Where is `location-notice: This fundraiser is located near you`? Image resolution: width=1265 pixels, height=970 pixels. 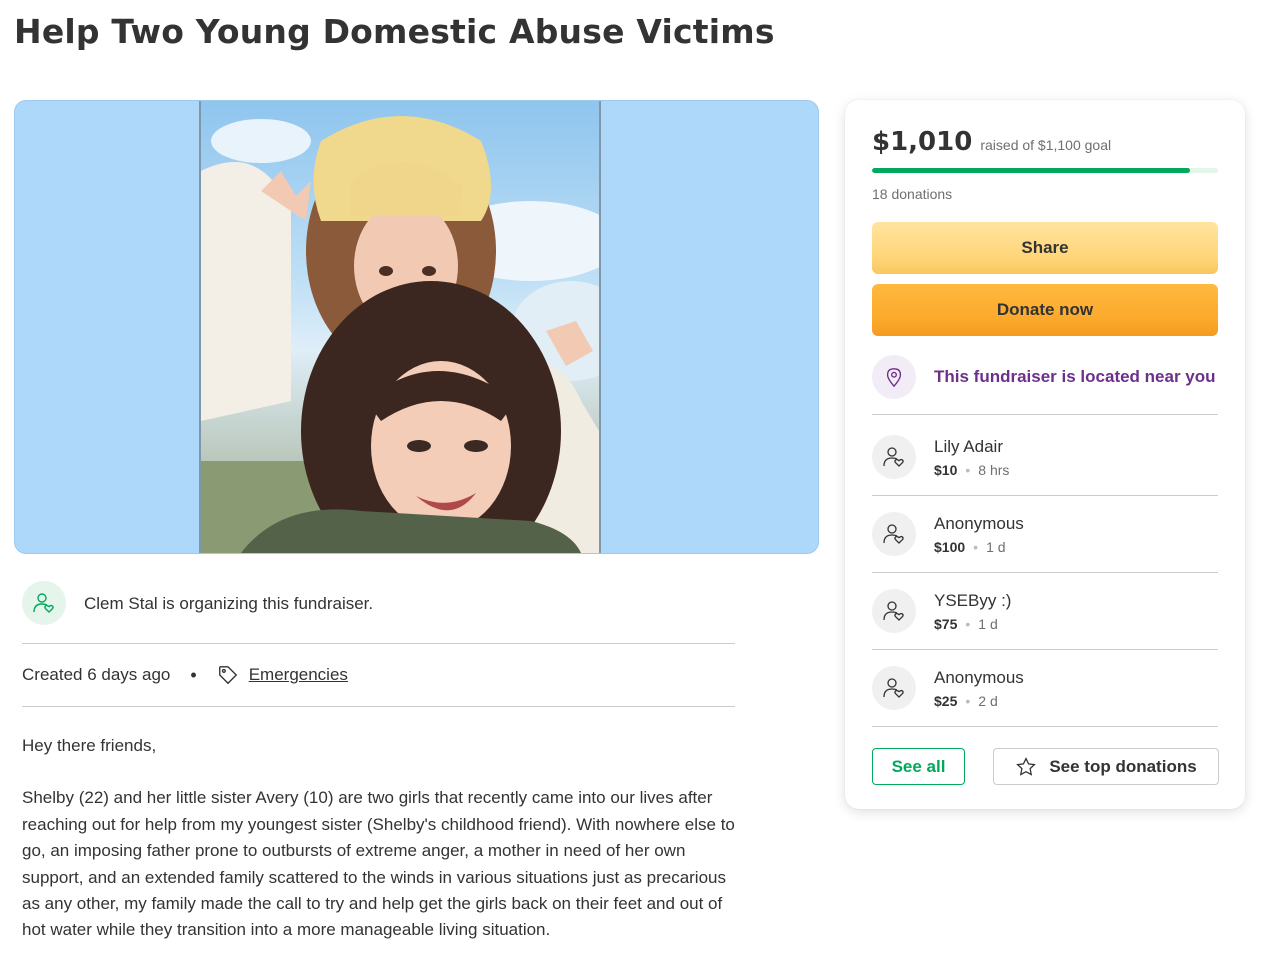 location-notice: This fundraiser is located near you is located at coordinates (1045, 384).